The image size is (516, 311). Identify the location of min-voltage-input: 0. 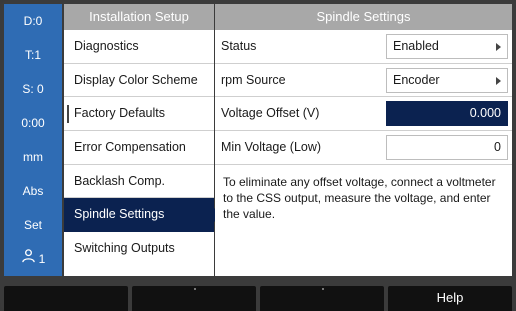
(447, 148).